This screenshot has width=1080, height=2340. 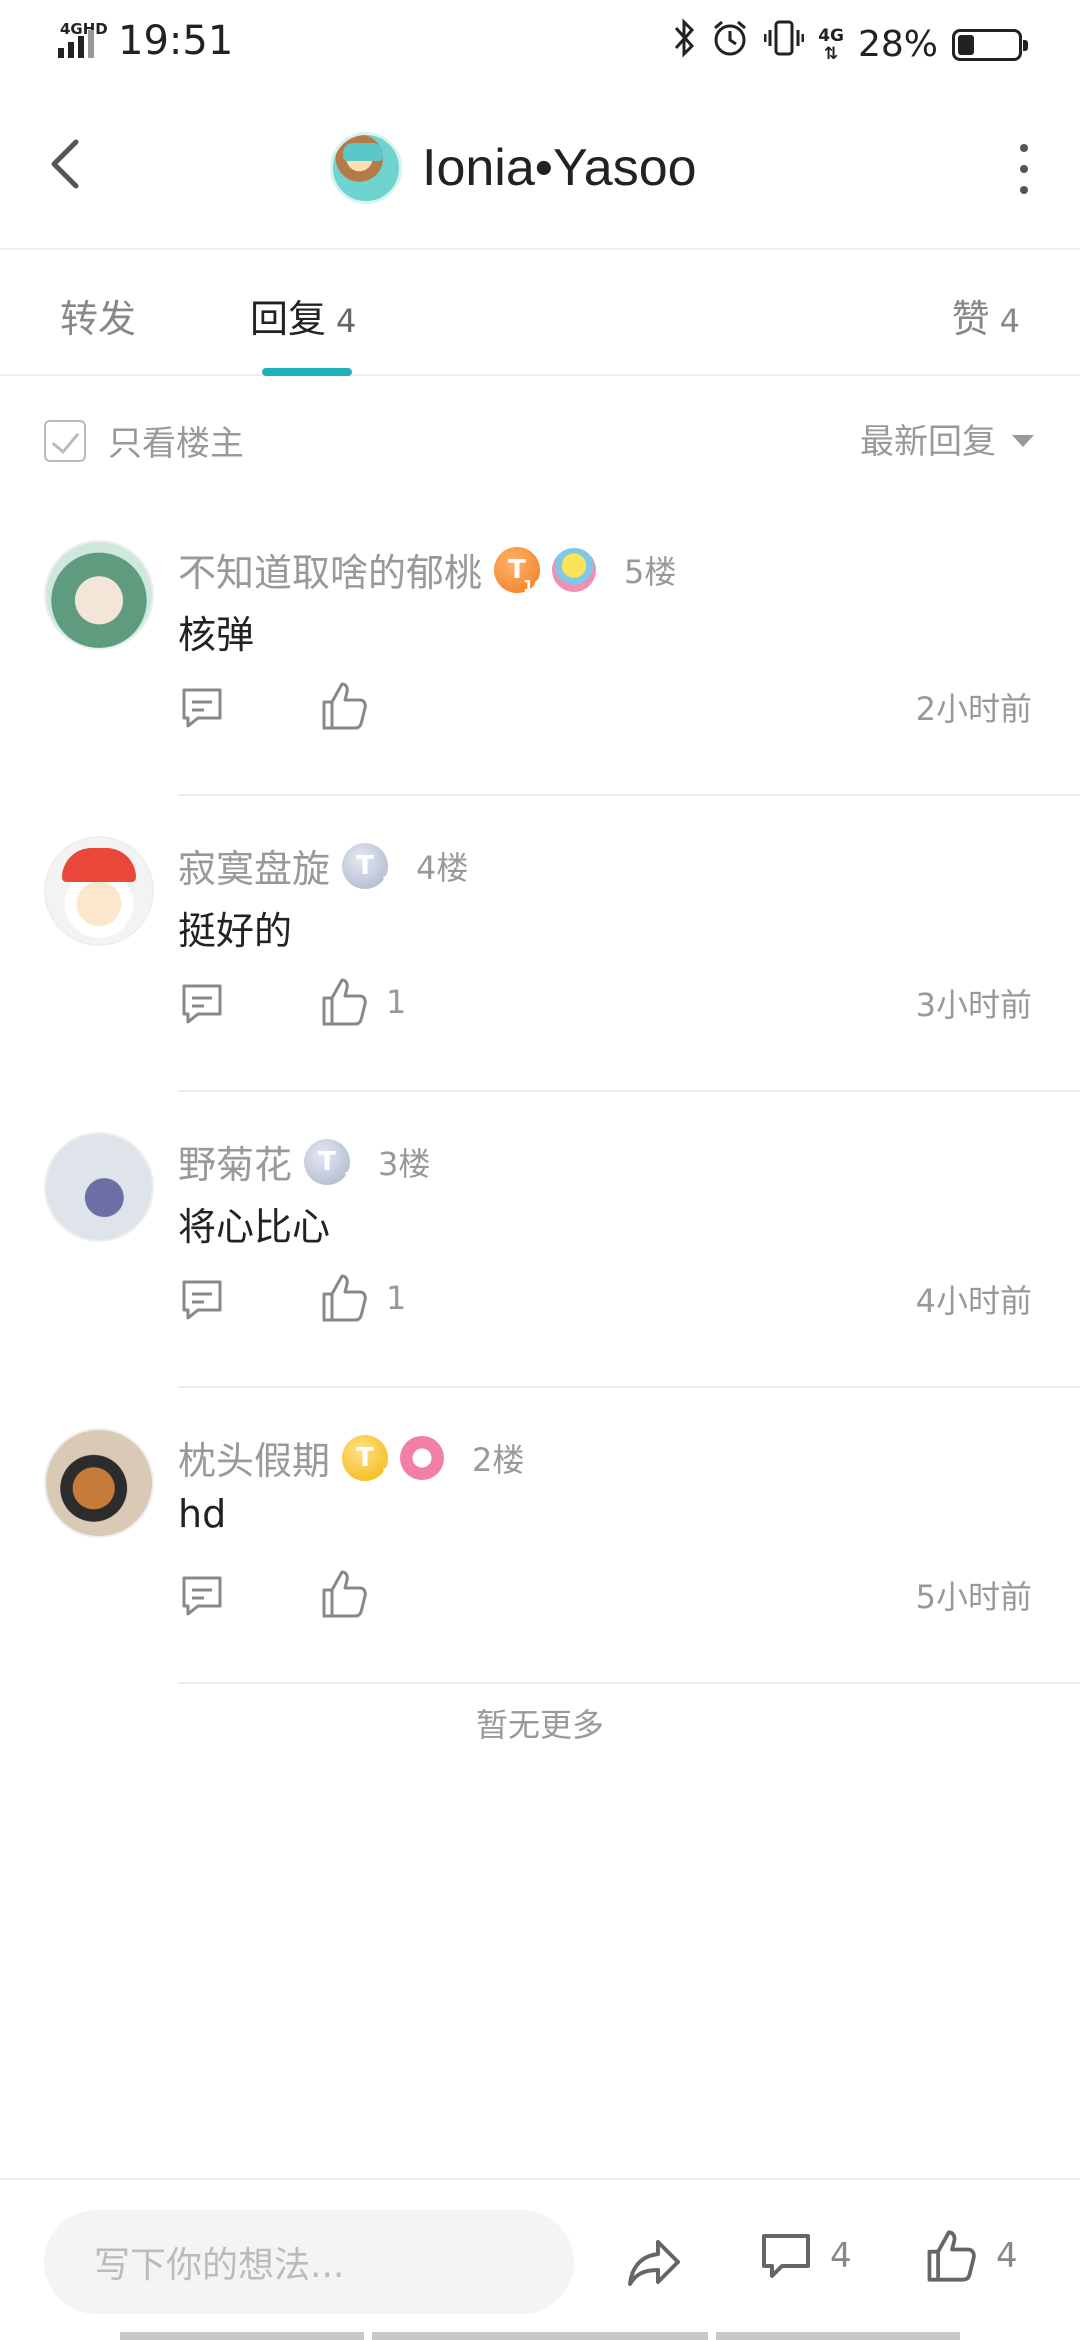 I want to click on caret-down-icon, so click(x=1023, y=440).